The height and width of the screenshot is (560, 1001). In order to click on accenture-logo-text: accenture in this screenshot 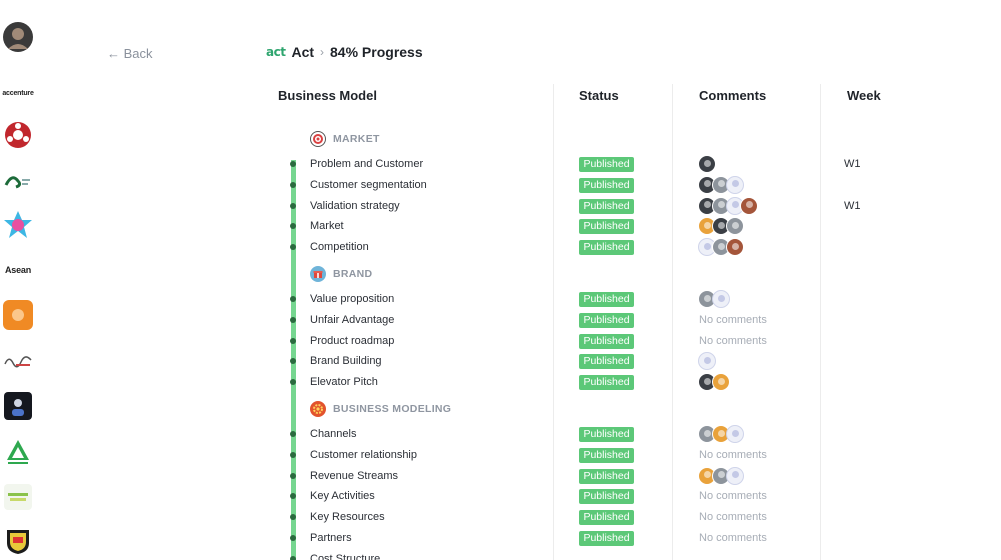, I will do `click(18, 93)`.